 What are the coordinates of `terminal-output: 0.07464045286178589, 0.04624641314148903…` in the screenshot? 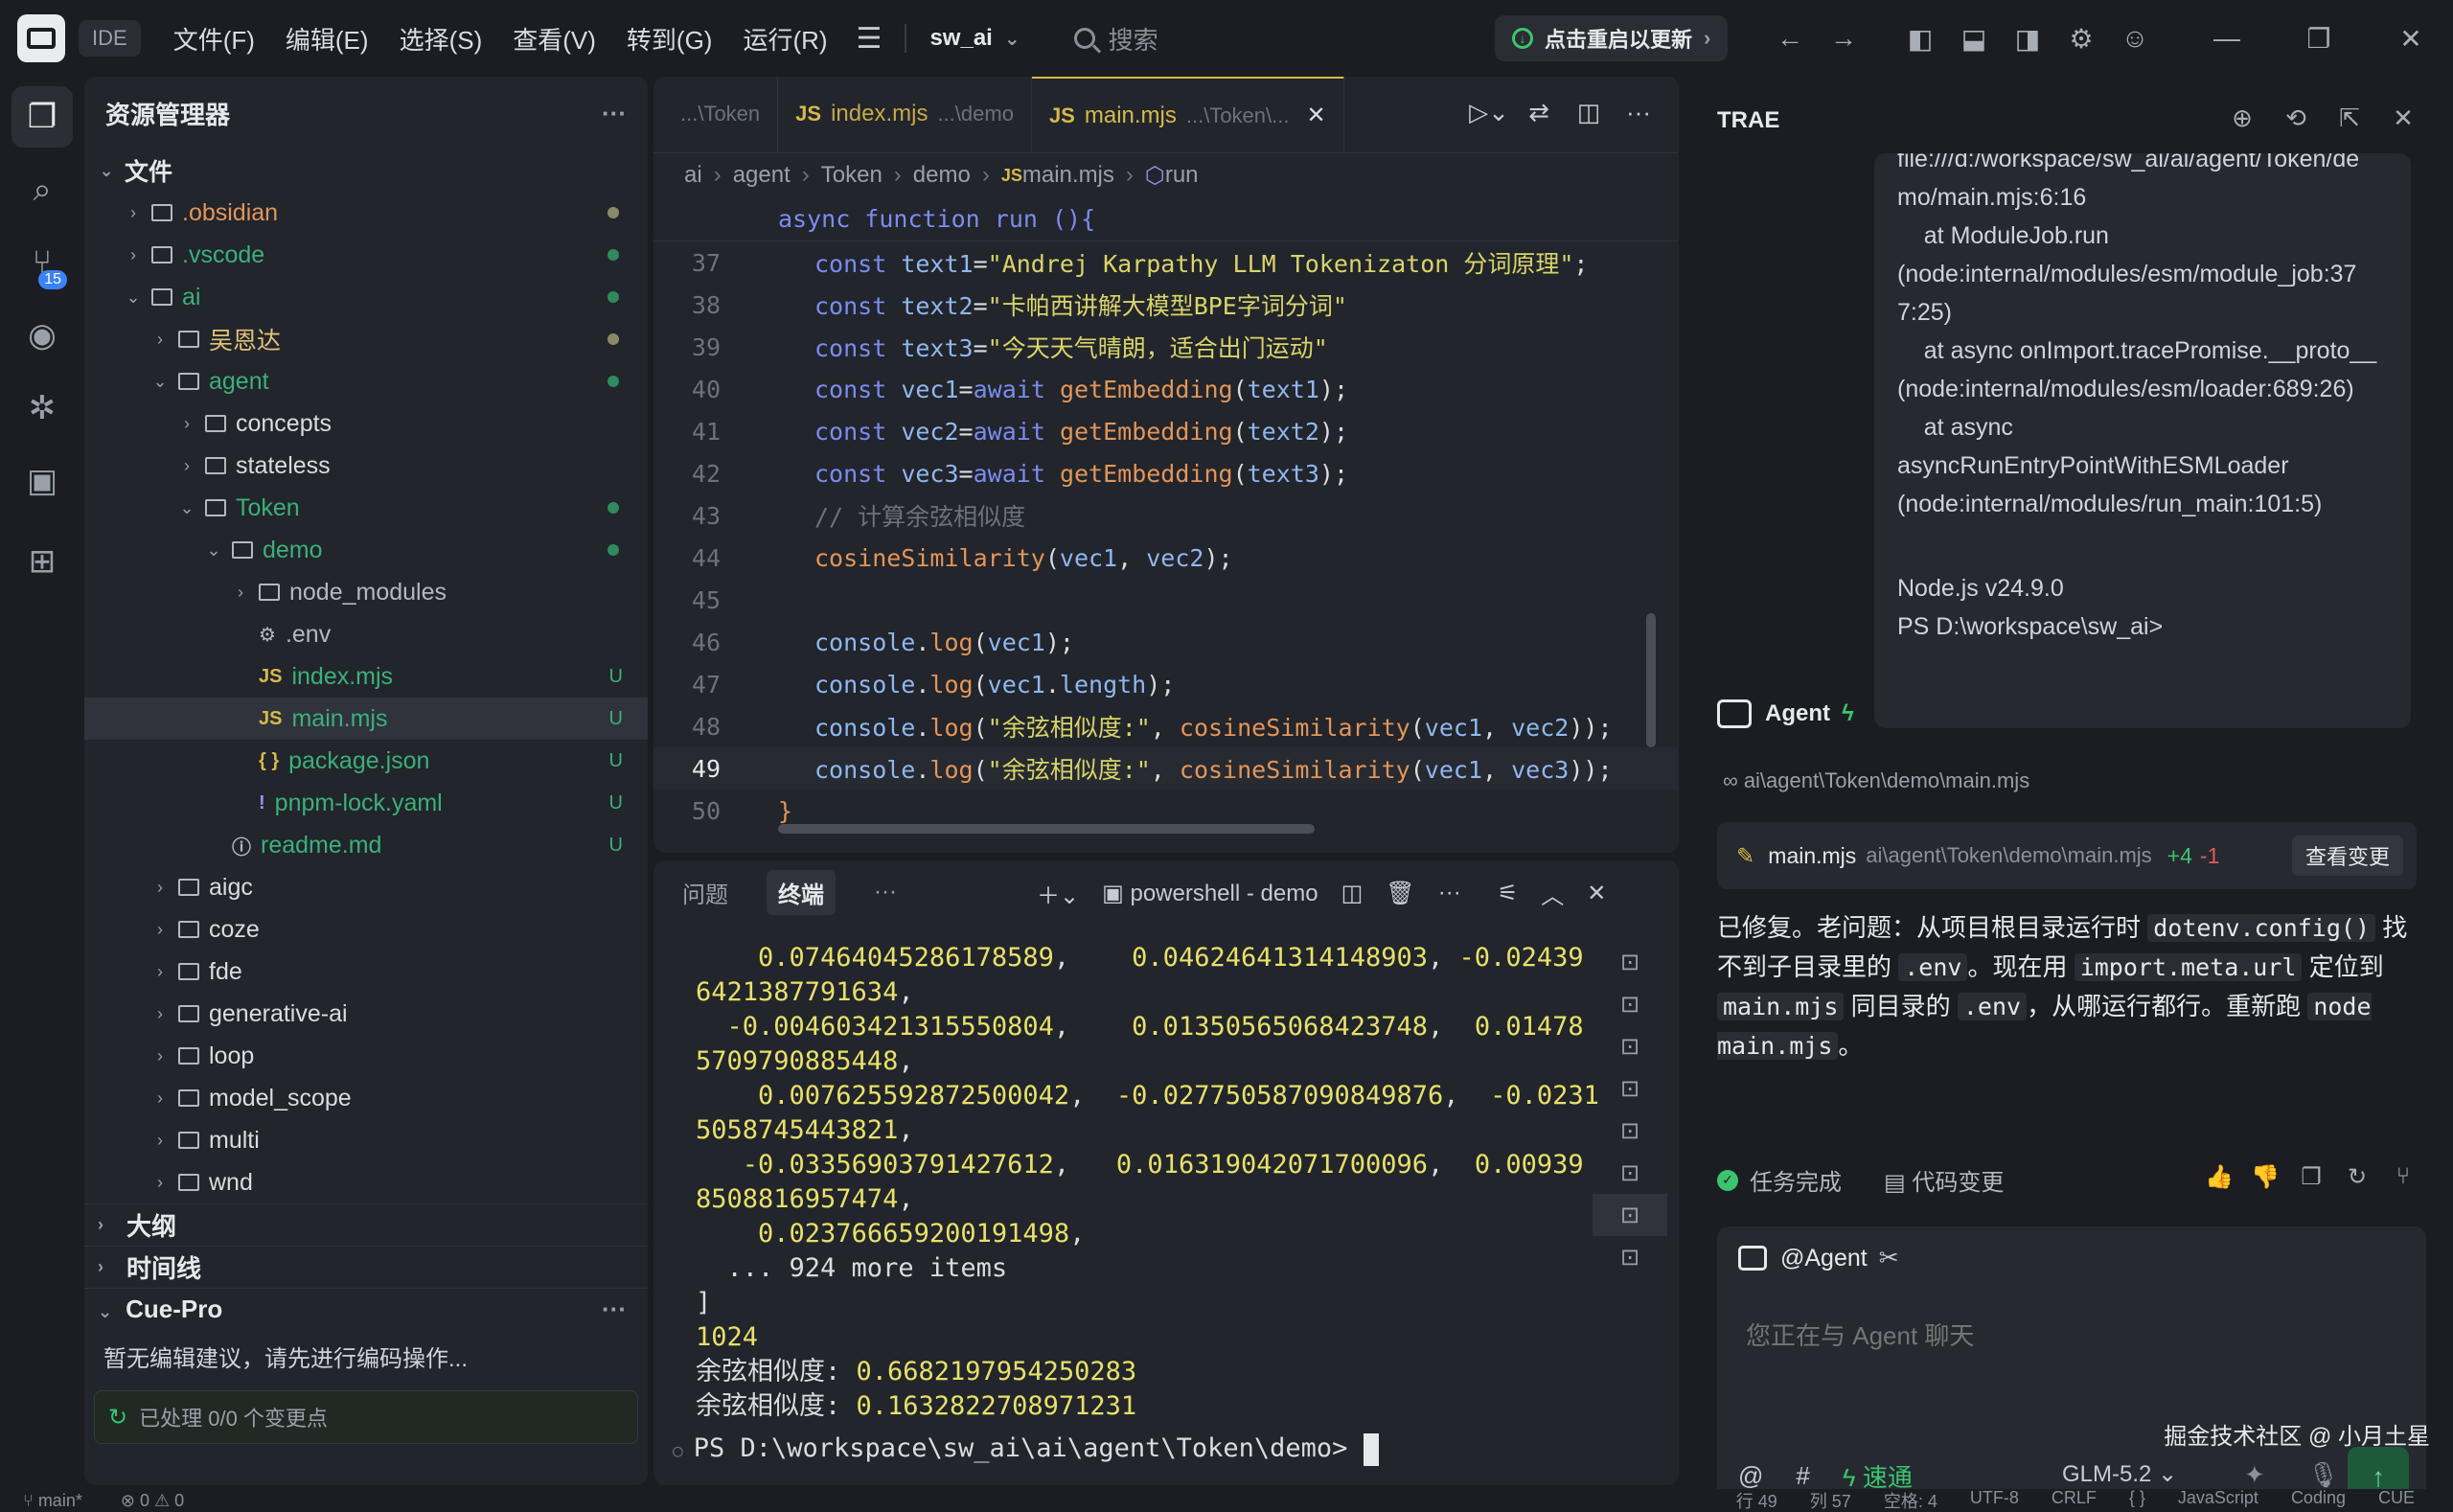 It's located at (1136, 1205).